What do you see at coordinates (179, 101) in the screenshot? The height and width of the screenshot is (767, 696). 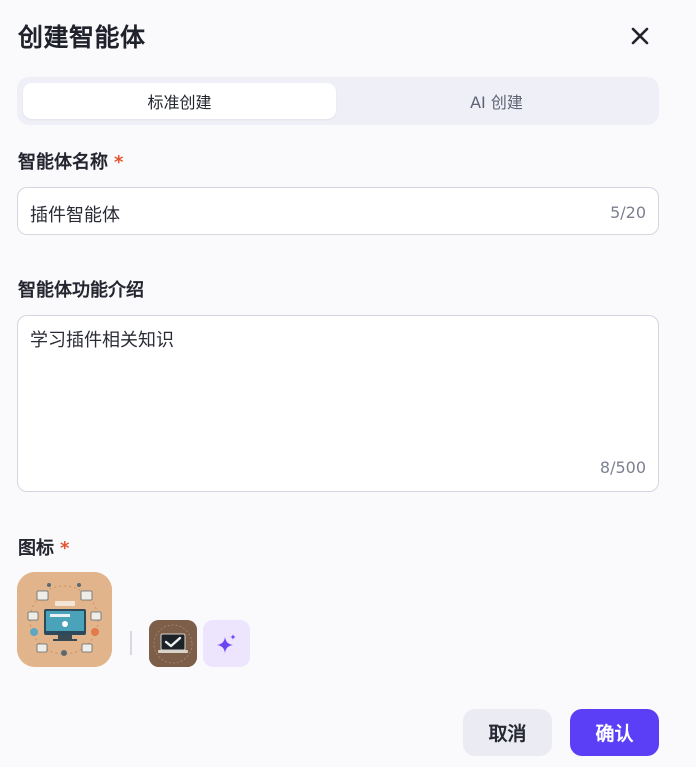 I see `tab-standard-create: 标准创建` at bounding box center [179, 101].